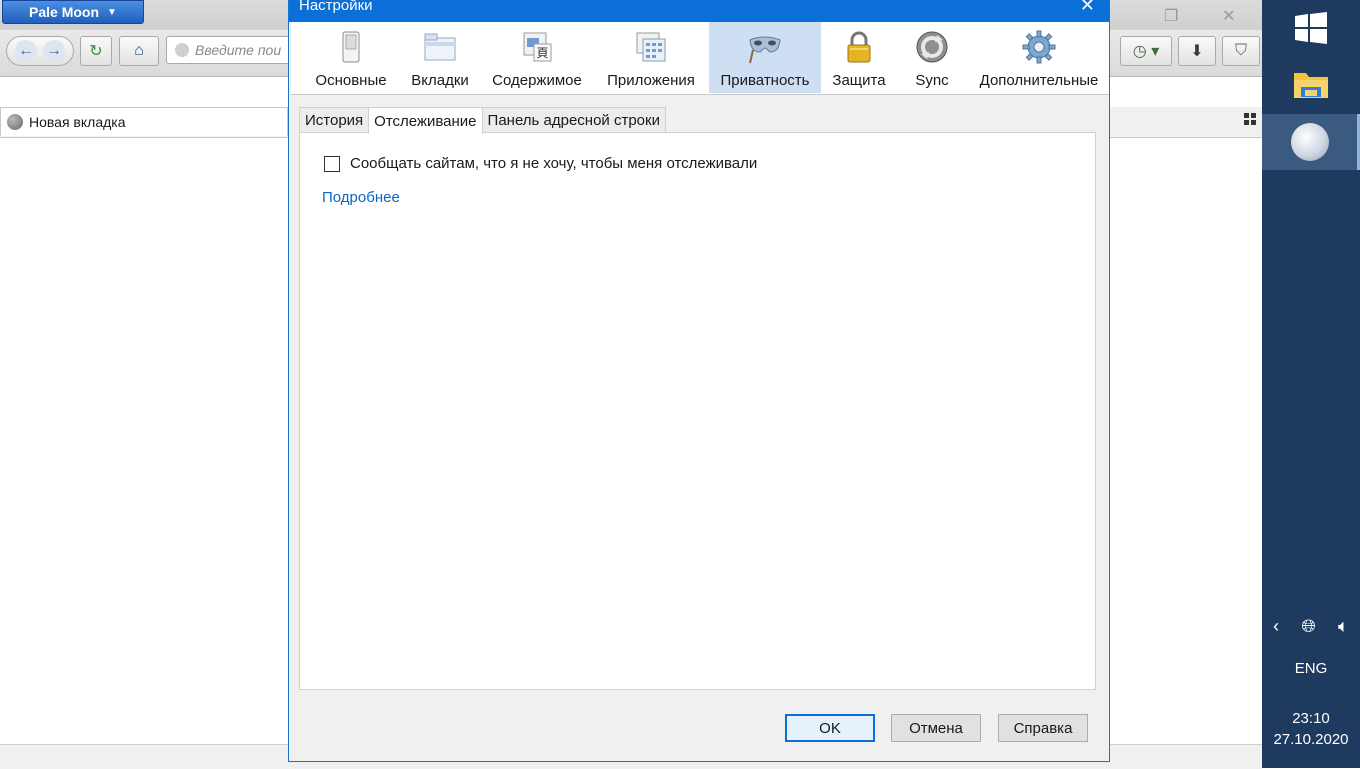 The image size is (1360, 769). I want to click on downloads-button: ⬇, so click(1197, 51).